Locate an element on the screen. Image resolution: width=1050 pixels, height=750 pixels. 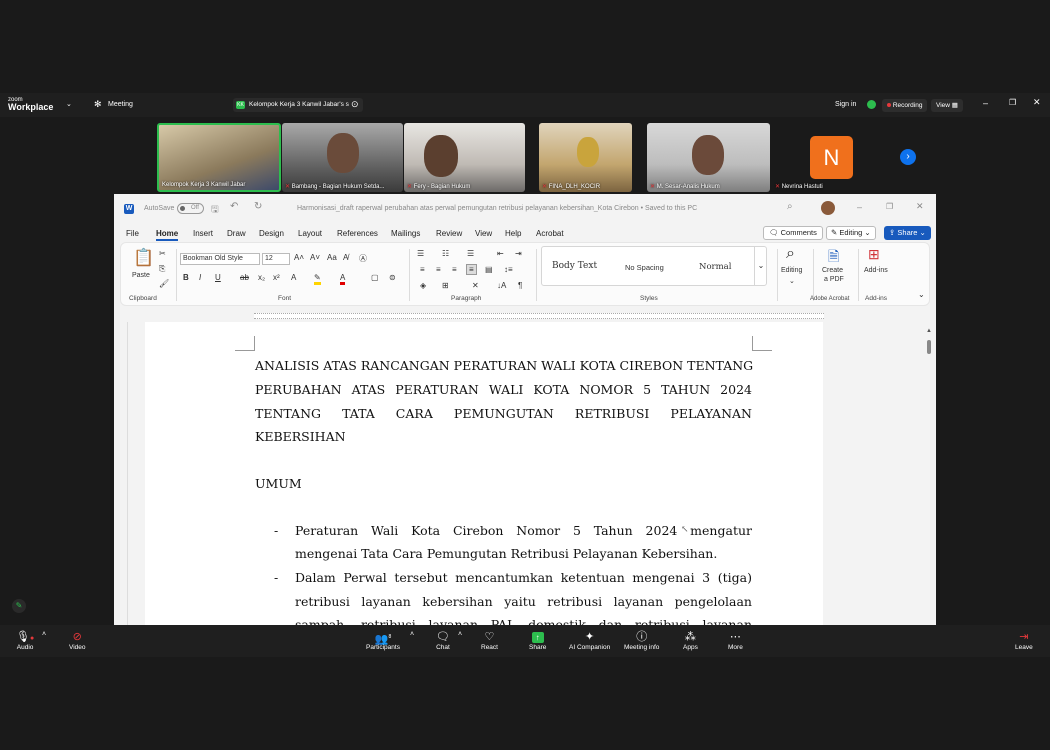
share-screen-button: ↑ Share is located at coordinates (537, 640).